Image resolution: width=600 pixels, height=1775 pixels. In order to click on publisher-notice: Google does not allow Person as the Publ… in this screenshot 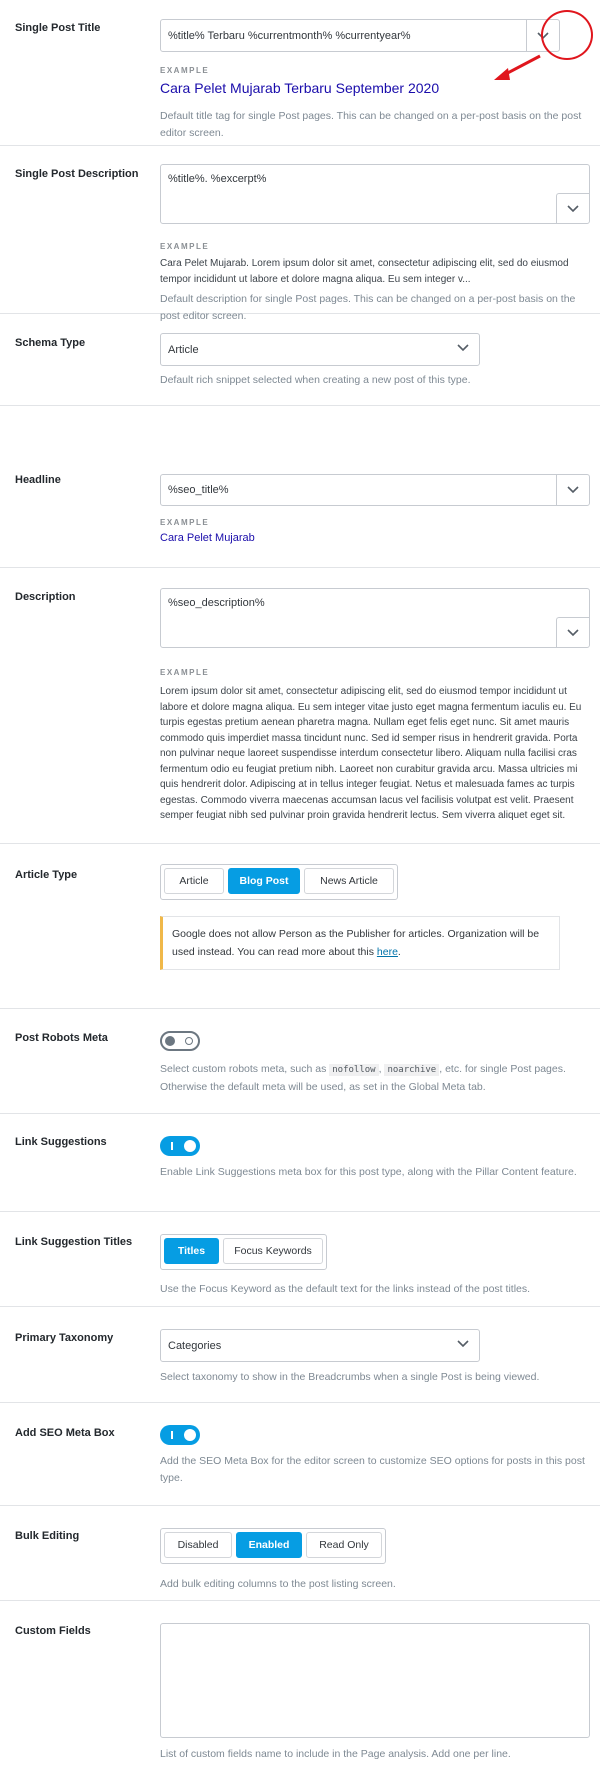, I will do `click(360, 943)`.